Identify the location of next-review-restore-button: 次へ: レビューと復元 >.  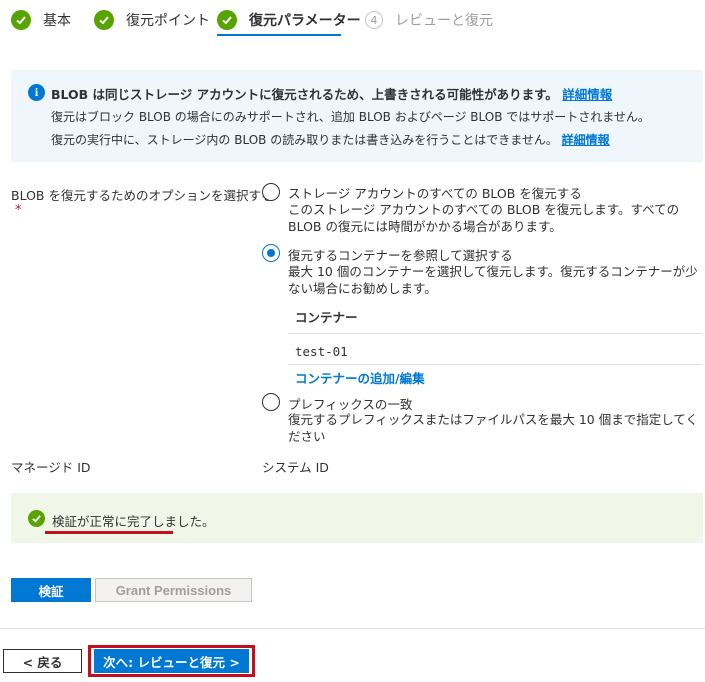
(171, 661).